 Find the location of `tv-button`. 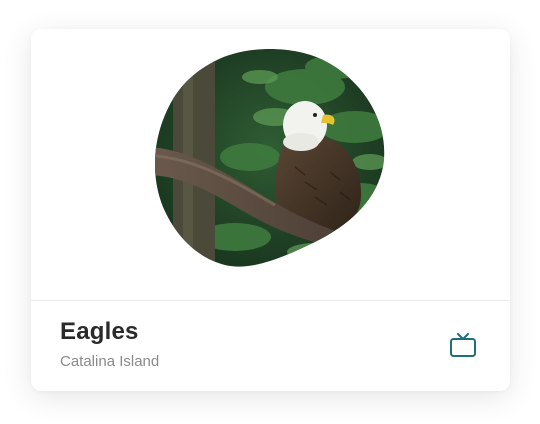

tv-button is located at coordinates (463, 345).